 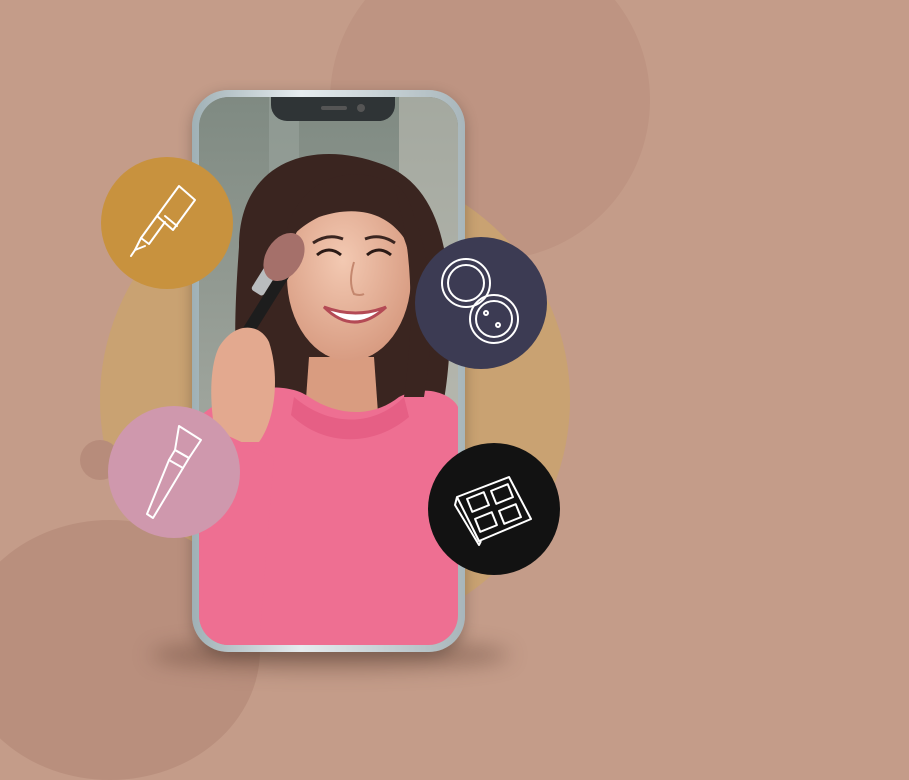 What do you see at coordinates (361, 108) in the screenshot?
I see `front-camera` at bounding box center [361, 108].